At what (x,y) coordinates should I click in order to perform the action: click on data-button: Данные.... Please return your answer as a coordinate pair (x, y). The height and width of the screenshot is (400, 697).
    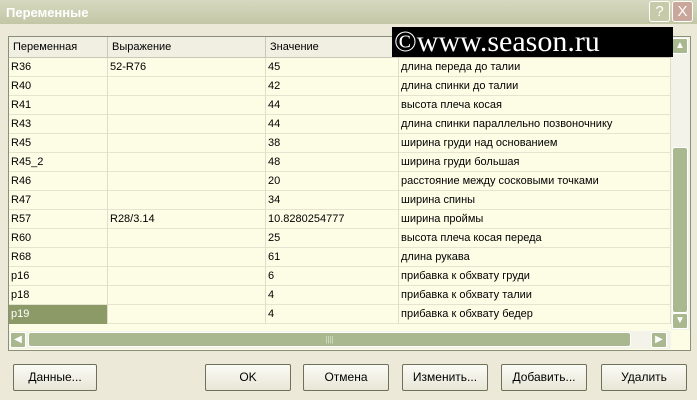
    Looking at the image, I should click on (55, 377).